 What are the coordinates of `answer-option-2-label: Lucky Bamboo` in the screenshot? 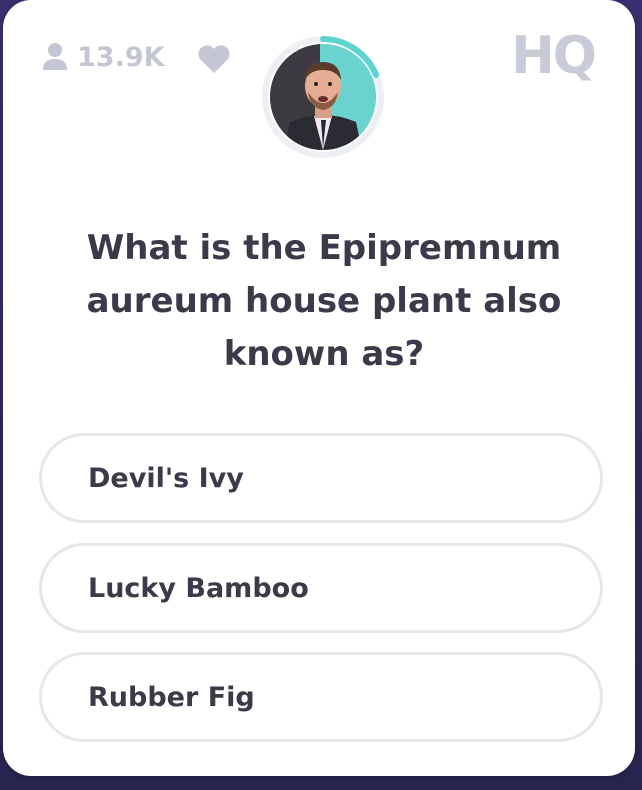 It's located at (198, 588).